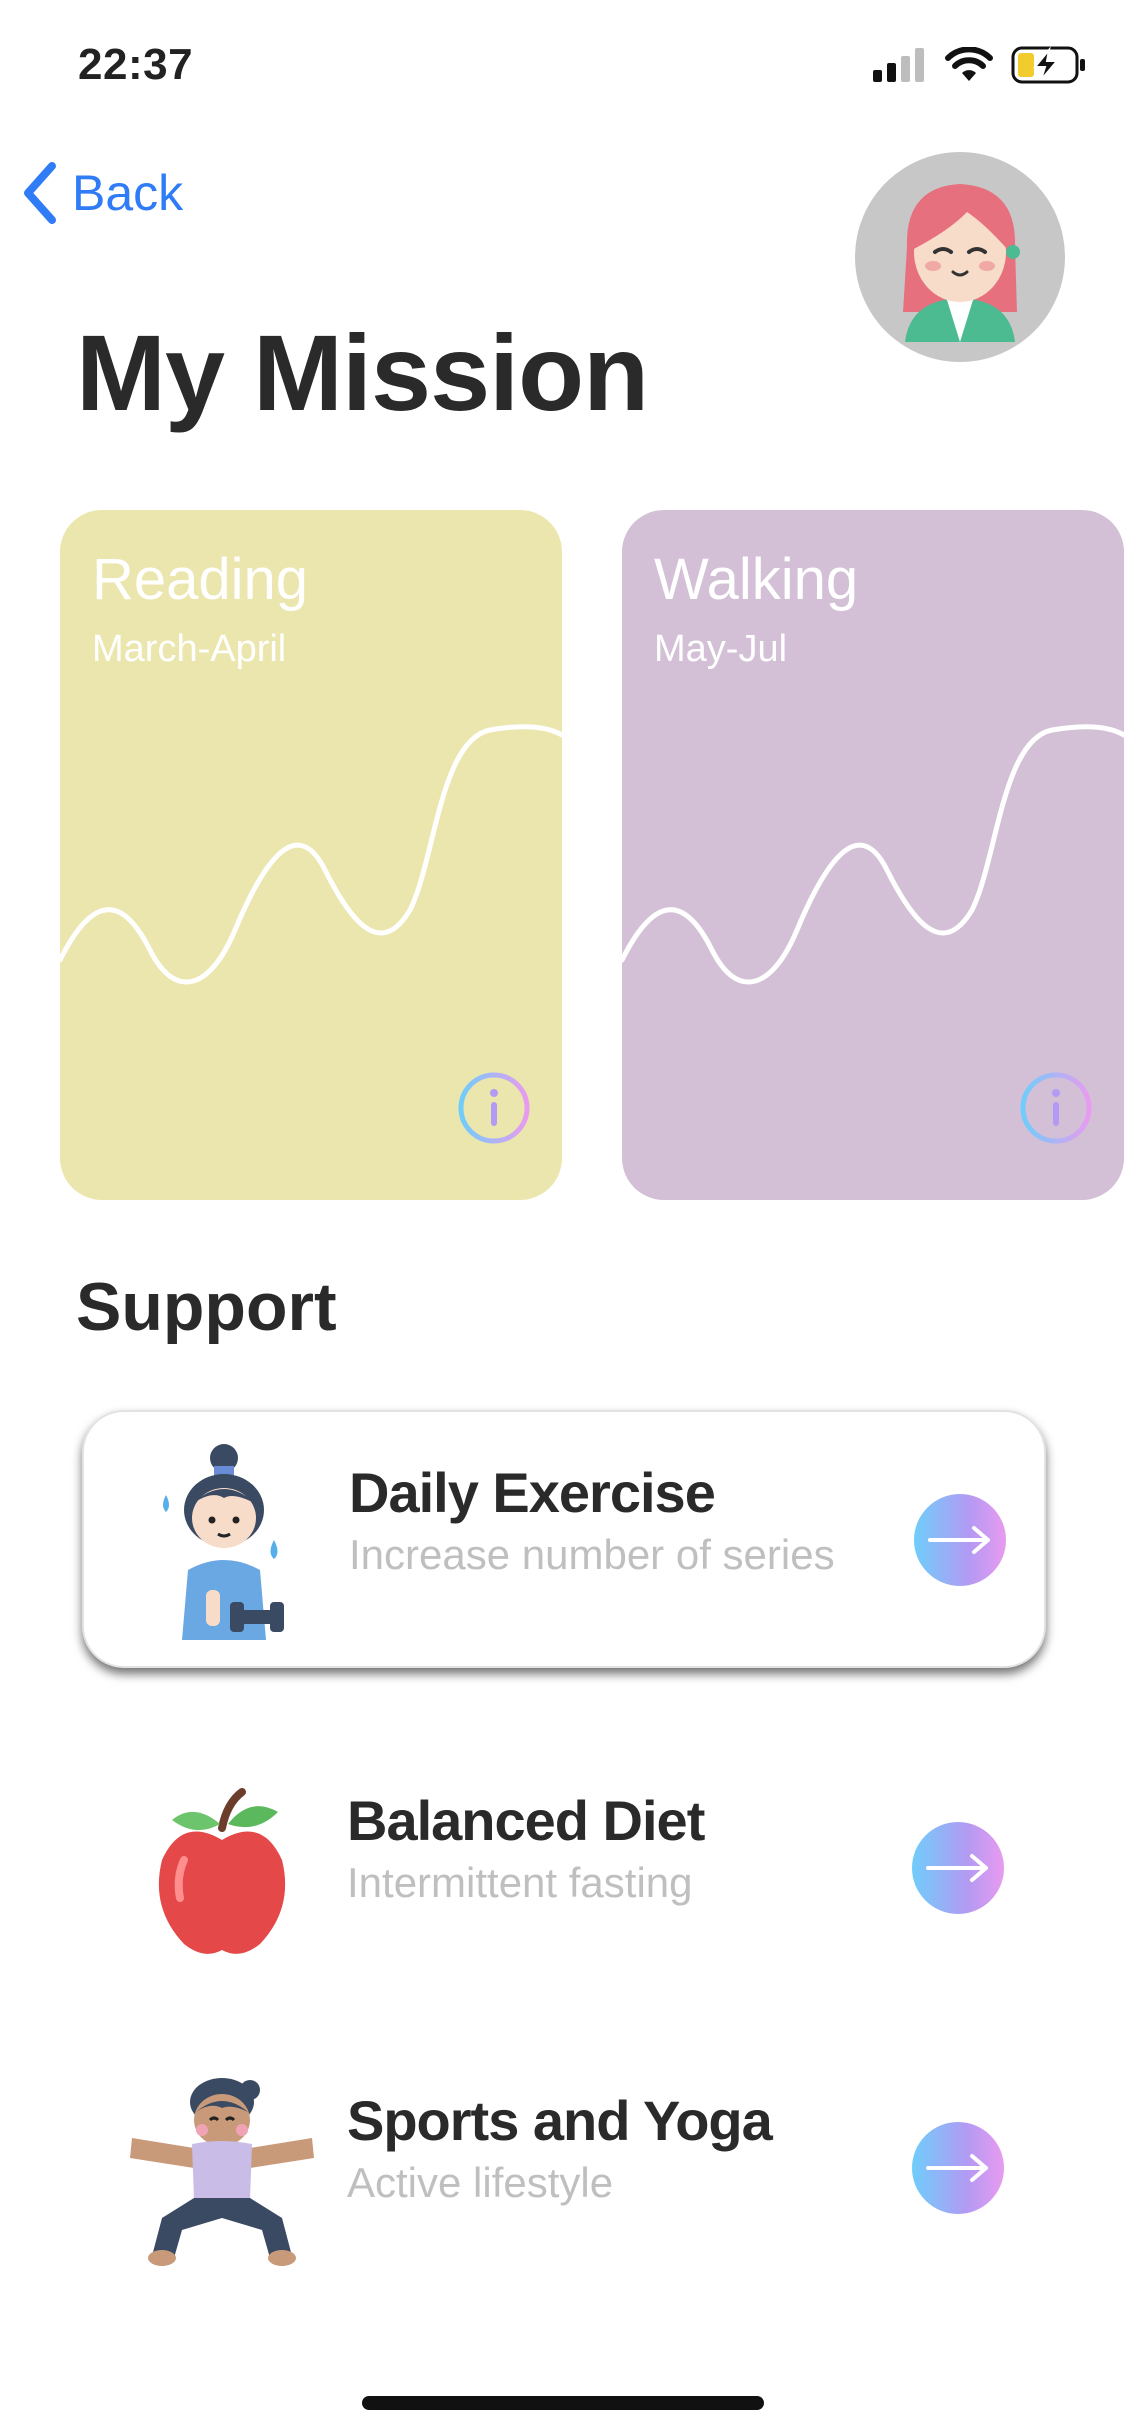 The width and height of the screenshot is (1125, 2436). What do you see at coordinates (969, 64) in the screenshot?
I see `wifi-icon` at bounding box center [969, 64].